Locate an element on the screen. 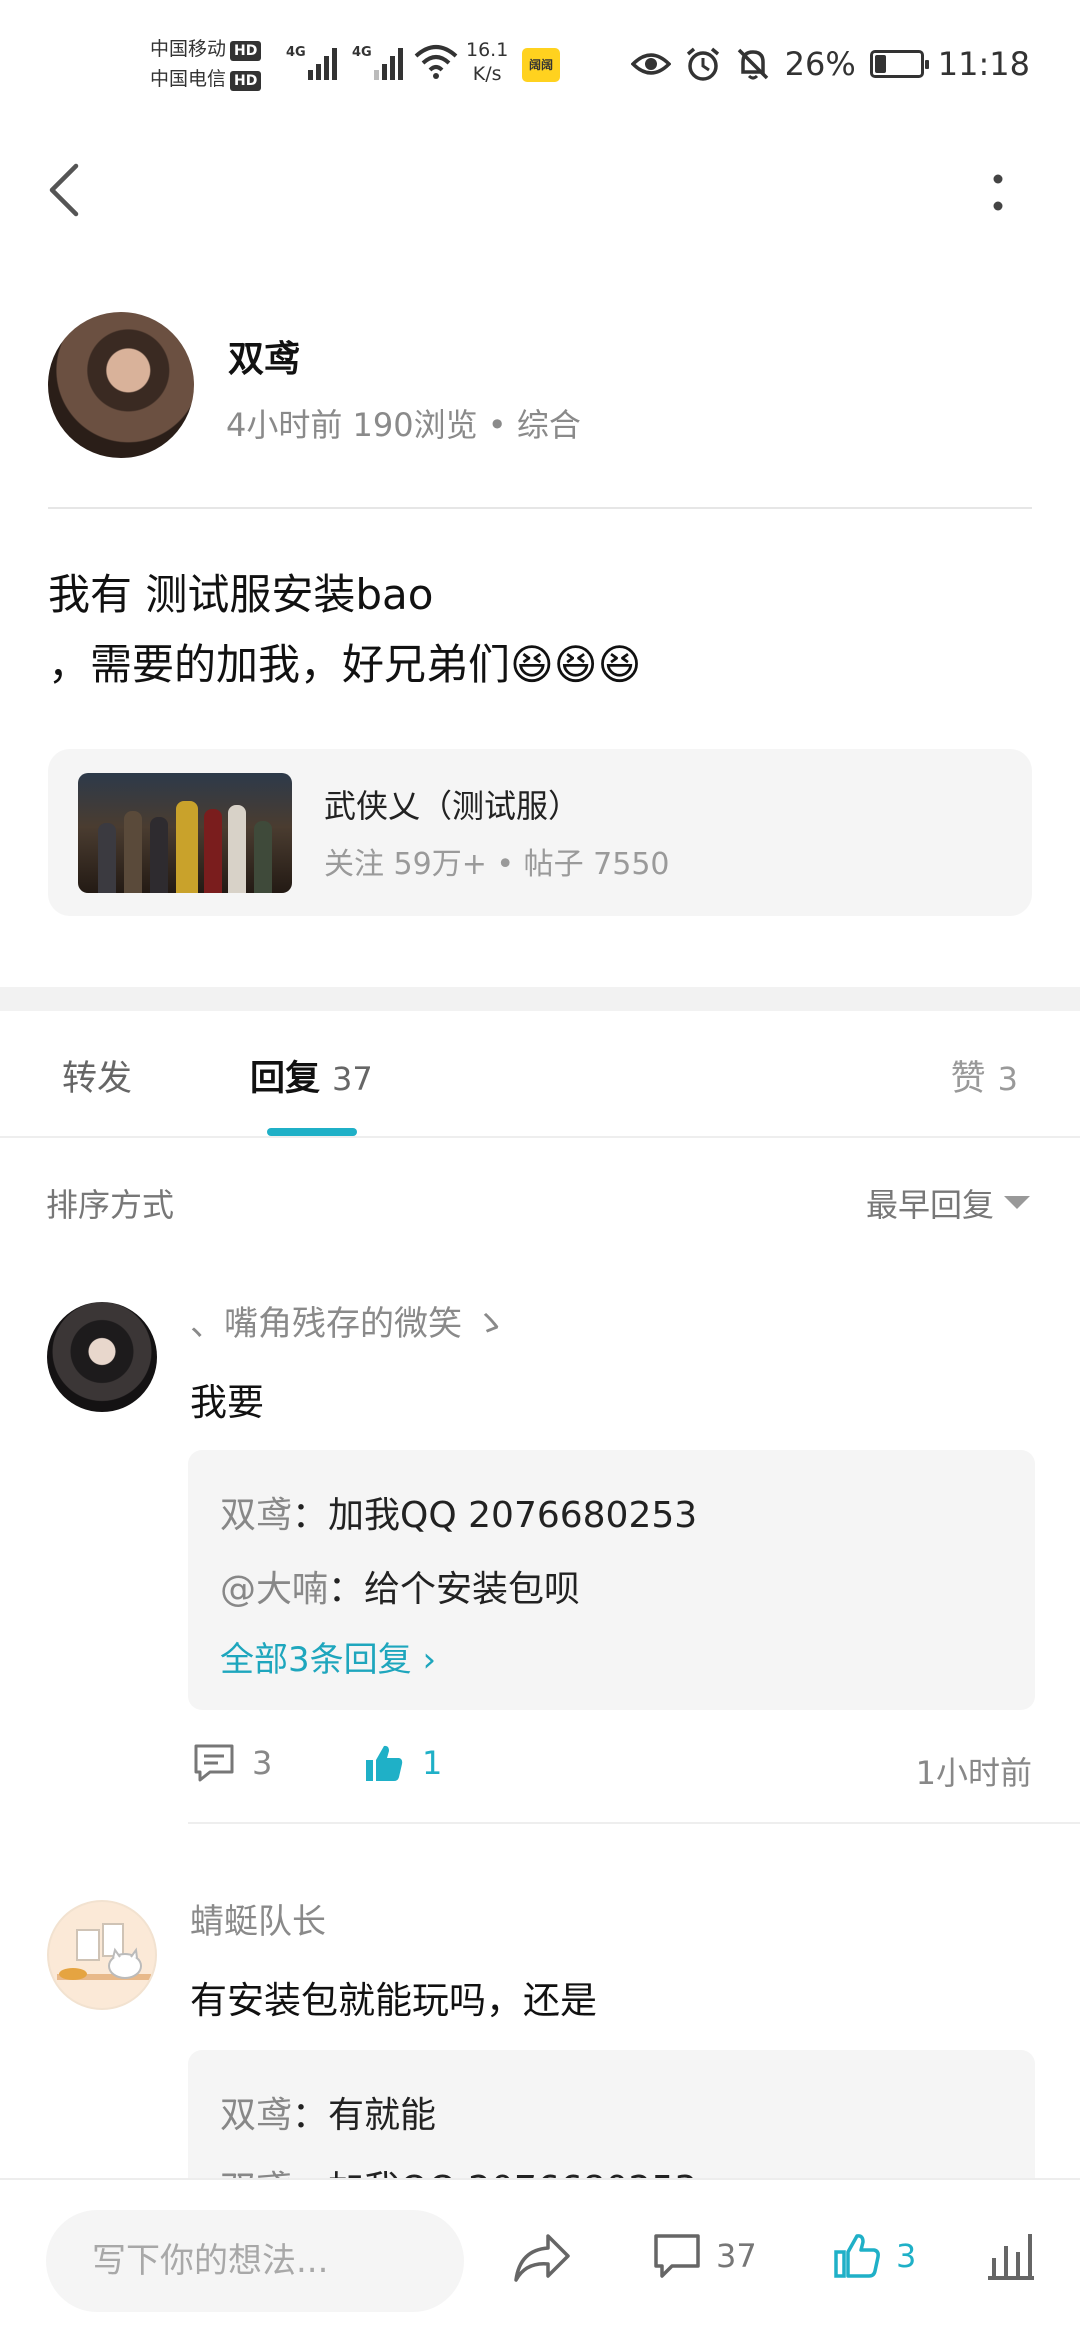 This screenshot has height=2340, width=1080. more-options-icon is located at coordinates (998, 193).